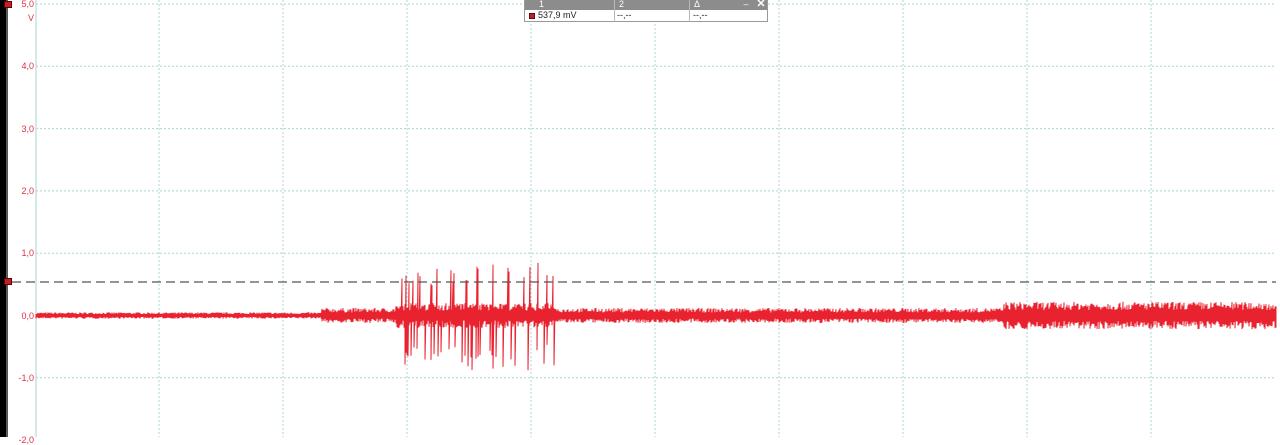 This screenshot has height=445, width=1280. Describe the element at coordinates (622, 4) in the screenshot. I see `ruler-col-2-header: 2` at that location.